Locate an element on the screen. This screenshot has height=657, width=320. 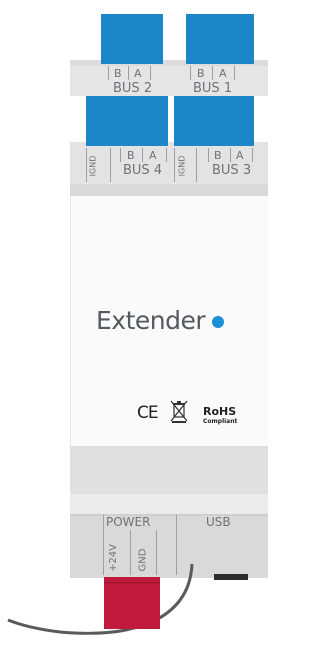
power-pin-gnd: GND is located at coordinates (143, 560).